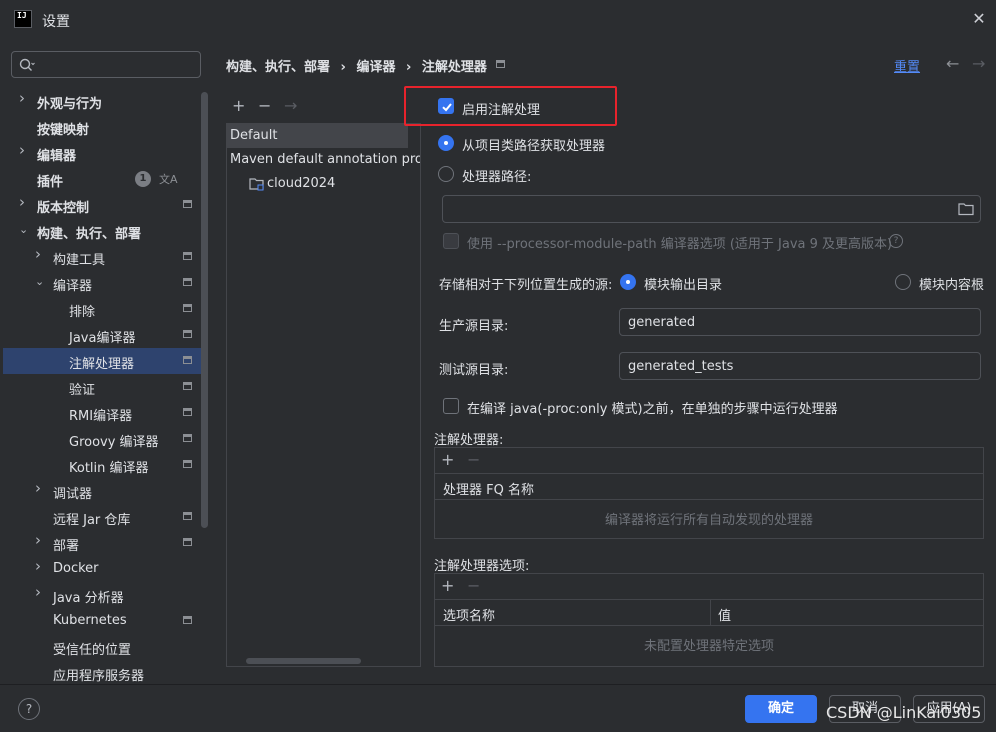 This screenshot has width=996, height=732. I want to click on sidebar-item-label: Java 分析器, so click(88, 598).